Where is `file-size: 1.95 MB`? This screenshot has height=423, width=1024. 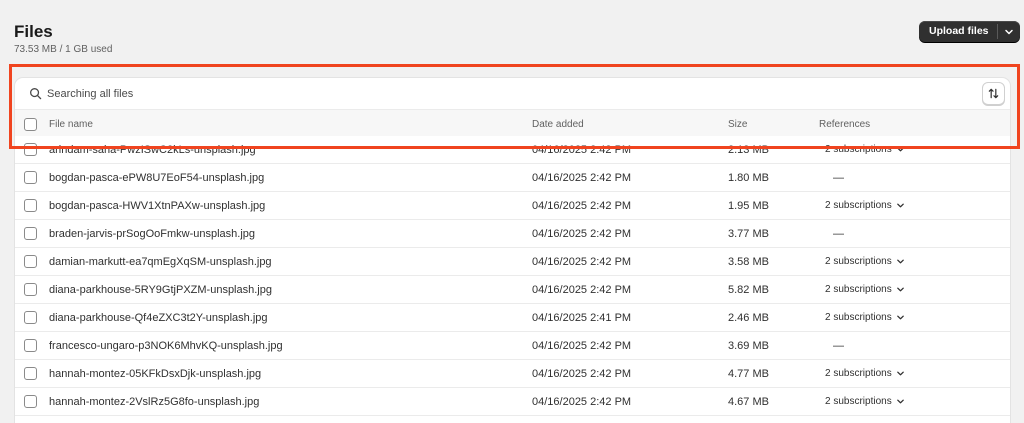
file-size: 1.95 MB is located at coordinates (748, 206).